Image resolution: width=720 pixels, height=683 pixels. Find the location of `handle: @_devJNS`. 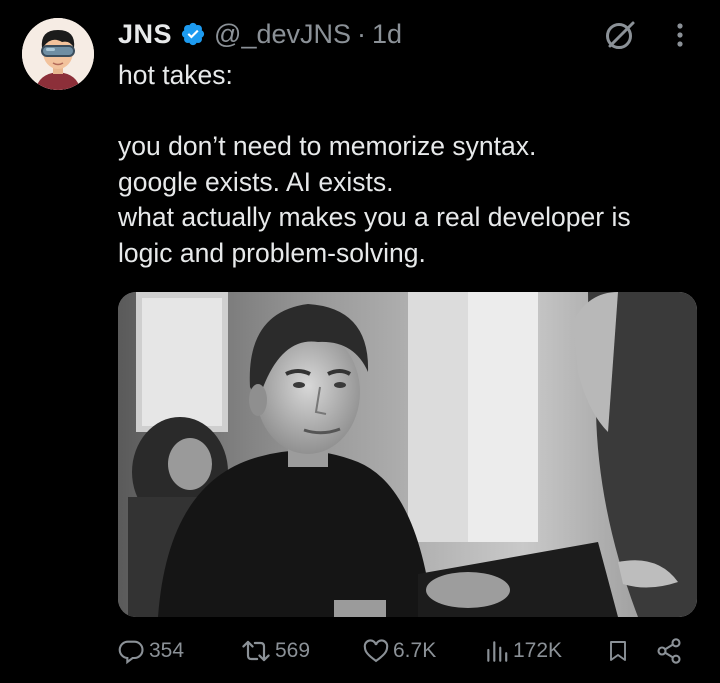

handle: @_devJNS is located at coordinates (282, 34).